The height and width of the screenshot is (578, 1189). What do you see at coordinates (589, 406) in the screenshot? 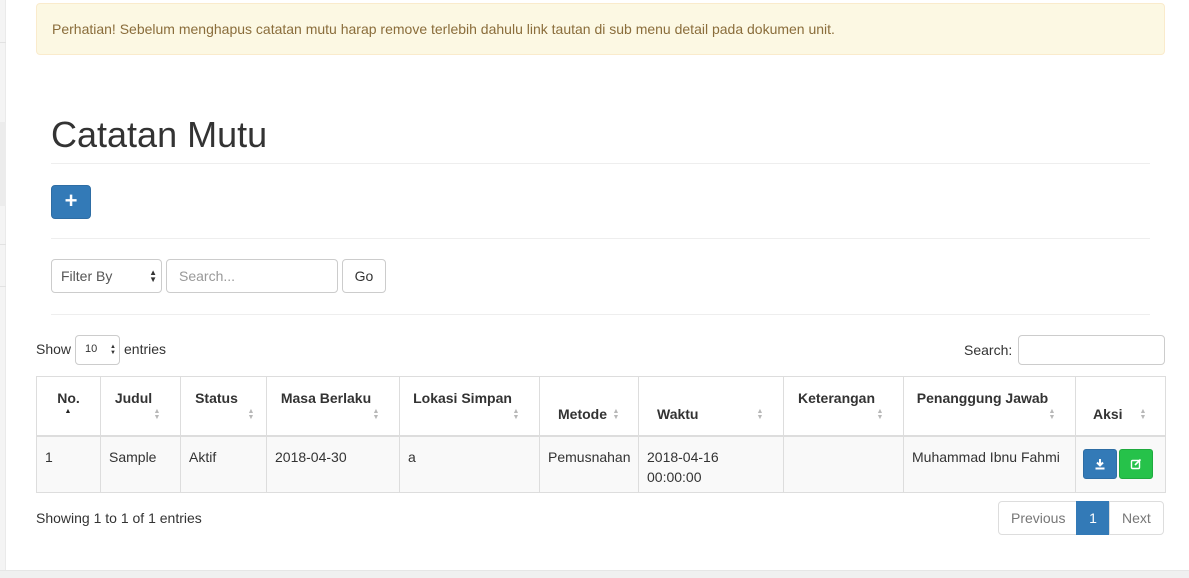
I see `column-header-metode: Metode ▲ ▼` at bounding box center [589, 406].